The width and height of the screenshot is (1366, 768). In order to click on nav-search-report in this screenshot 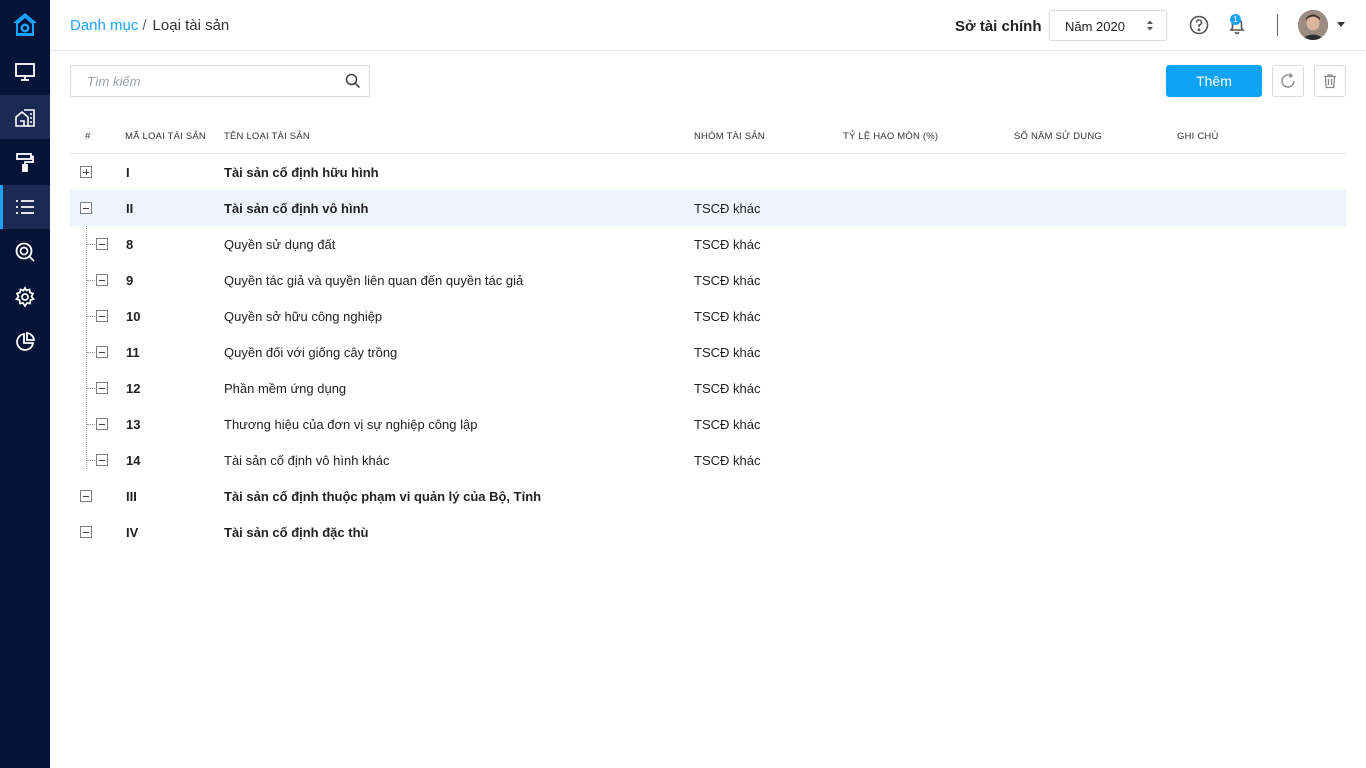, I will do `click(25, 252)`.